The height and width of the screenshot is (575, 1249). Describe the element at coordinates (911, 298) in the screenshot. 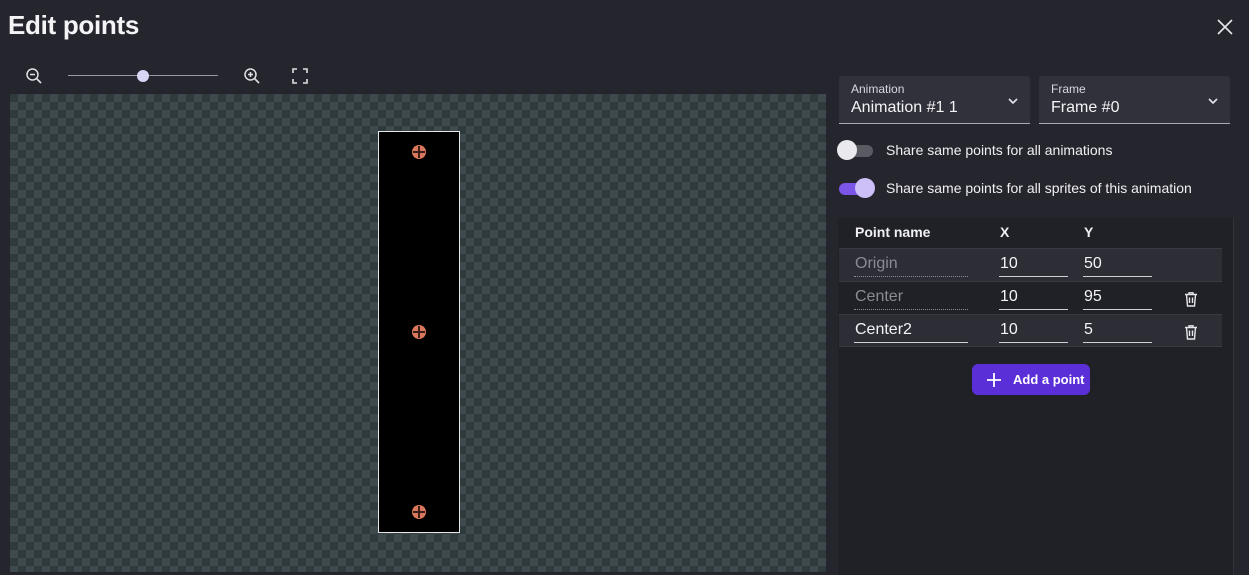

I see `point-name-field: Center` at that location.